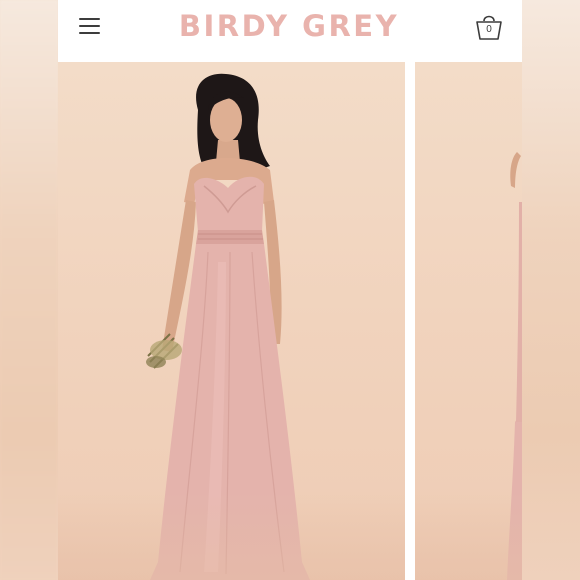 The image size is (580, 580). What do you see at coordinates (289, 26) in the screenshot?
I see `brand-logo: BIRDY GREY` at bounding box center [289, 26].